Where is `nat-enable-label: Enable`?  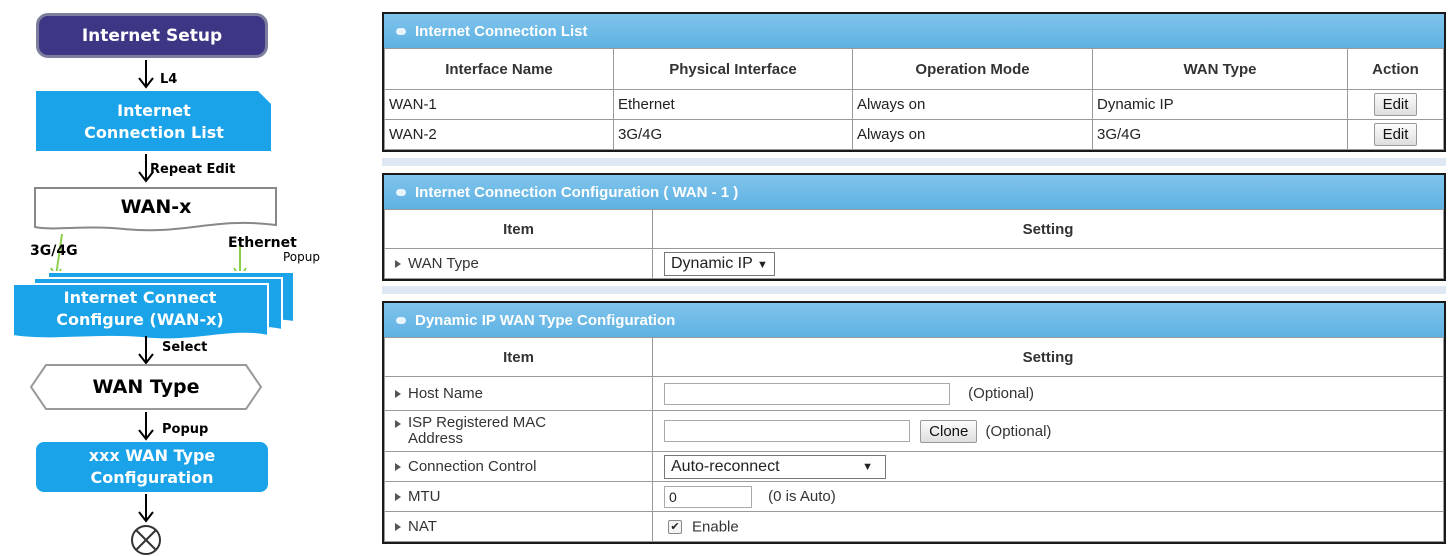 nat-enable-label: Enable is located at coordinates (715, 527).